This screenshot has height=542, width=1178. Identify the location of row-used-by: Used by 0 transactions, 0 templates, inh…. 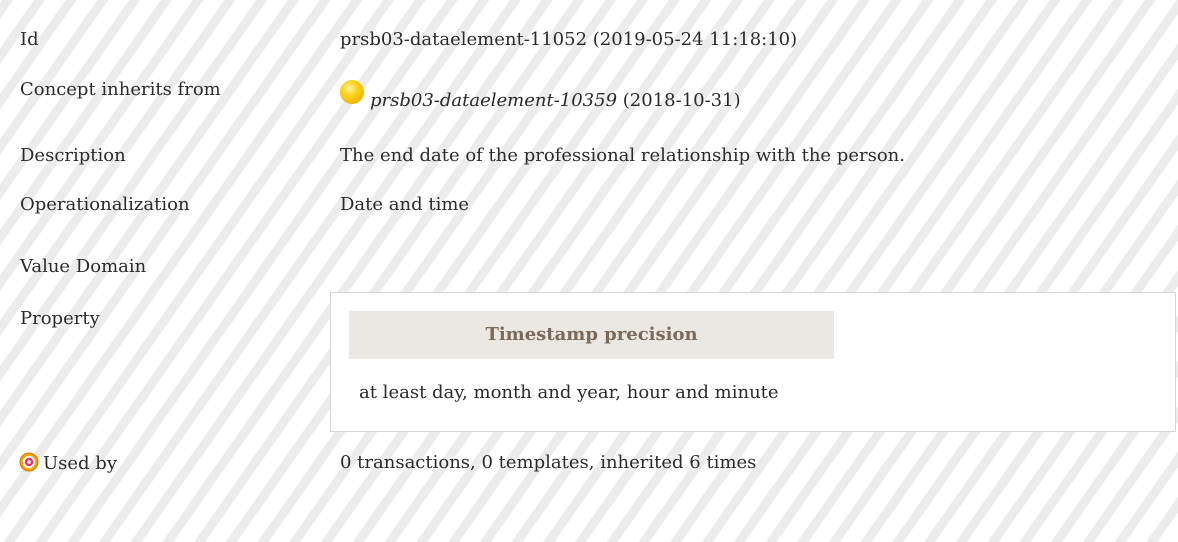
(589, 470).